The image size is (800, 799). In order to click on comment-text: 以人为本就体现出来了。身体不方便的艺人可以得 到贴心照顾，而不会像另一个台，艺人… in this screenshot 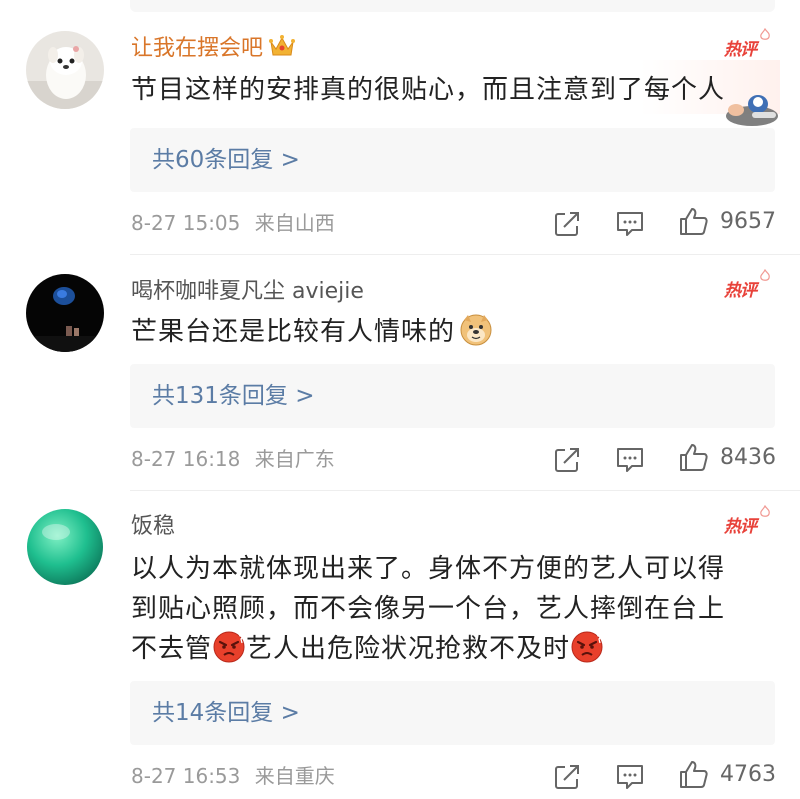, I will do `click(451, 612)`.